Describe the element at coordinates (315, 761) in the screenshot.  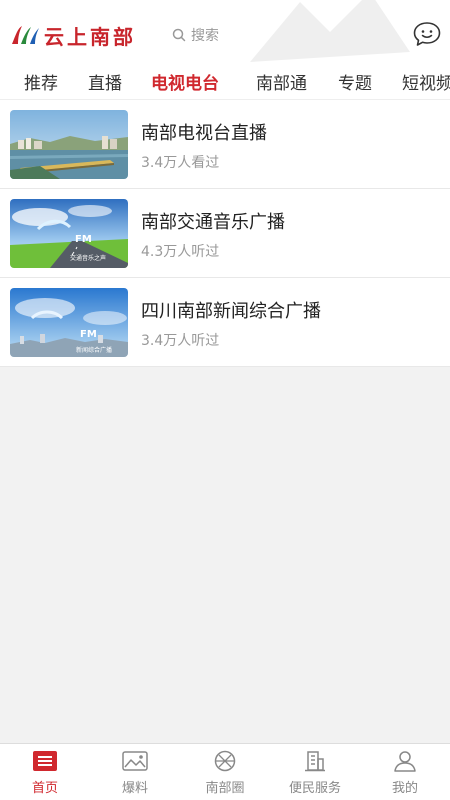
I see `building-icon` at that location.